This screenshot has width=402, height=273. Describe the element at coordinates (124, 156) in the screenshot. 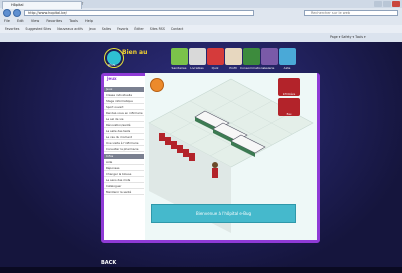

I see `sidebar-section: Infos` at that location.